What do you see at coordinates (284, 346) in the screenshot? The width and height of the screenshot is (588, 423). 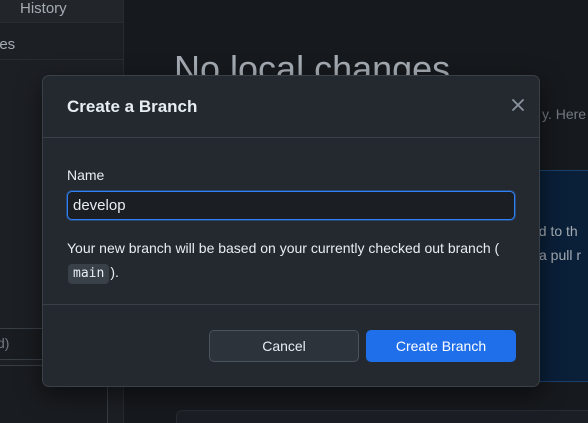 I see `cancel-button: Cancel` at bounding box center [284, 346].